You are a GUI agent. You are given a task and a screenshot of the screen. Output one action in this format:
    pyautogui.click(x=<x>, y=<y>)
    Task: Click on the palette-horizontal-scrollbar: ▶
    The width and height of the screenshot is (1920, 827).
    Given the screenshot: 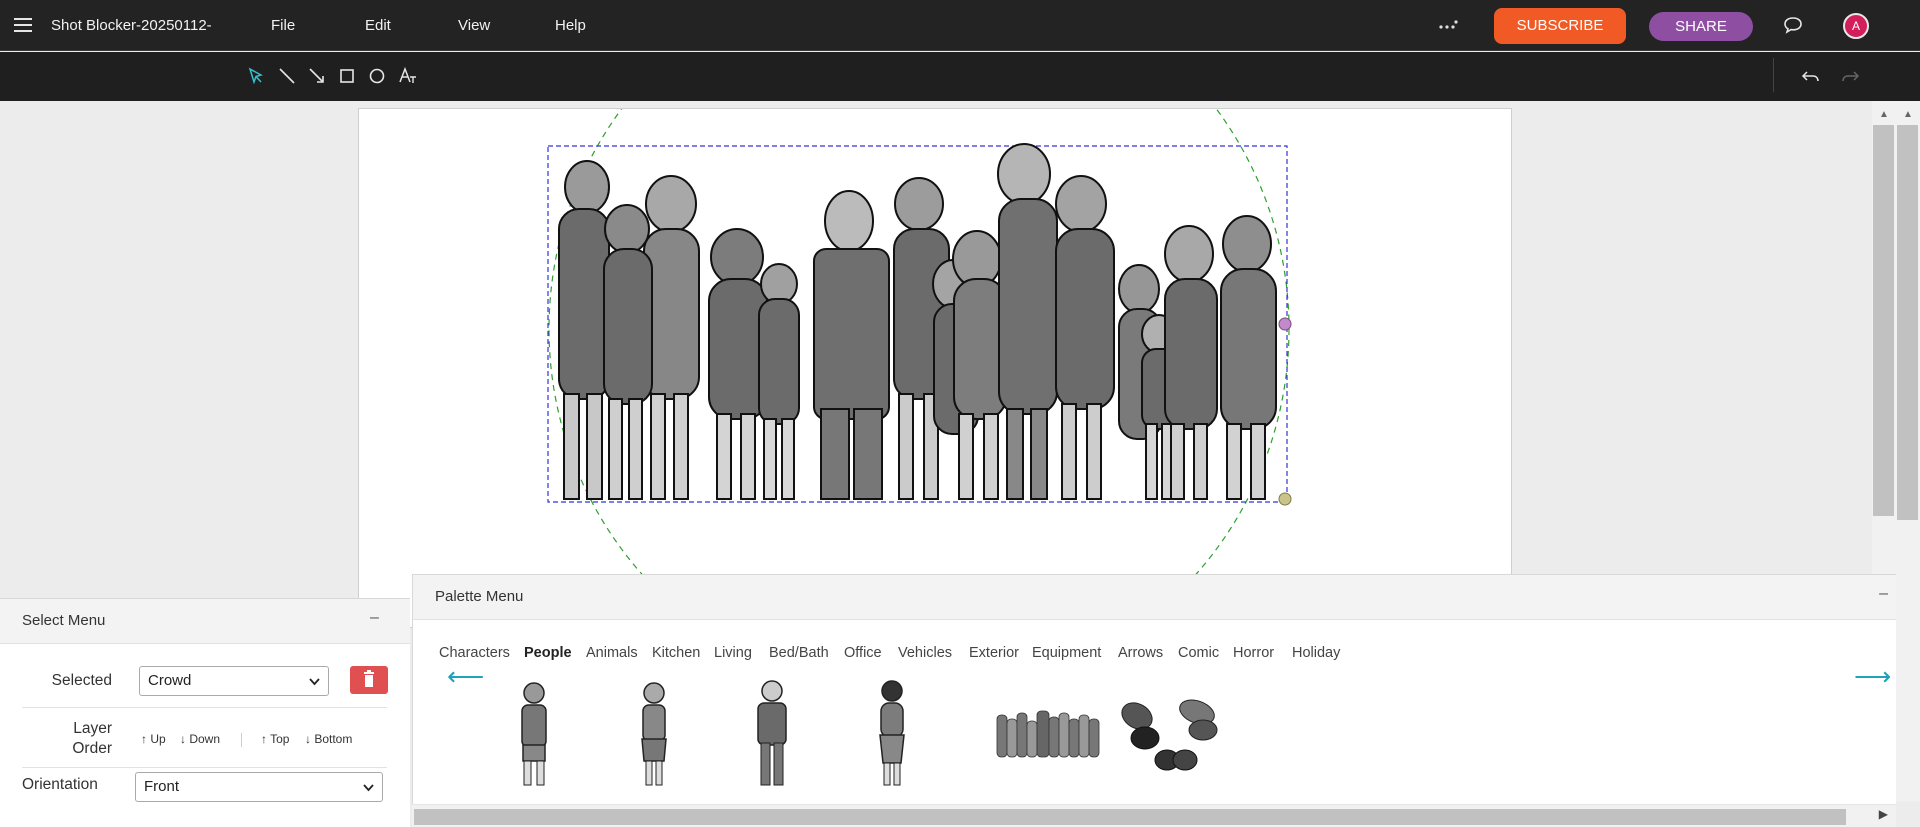 What is the action you would take?
    pyautogui.click(x=1154, y=815)
    